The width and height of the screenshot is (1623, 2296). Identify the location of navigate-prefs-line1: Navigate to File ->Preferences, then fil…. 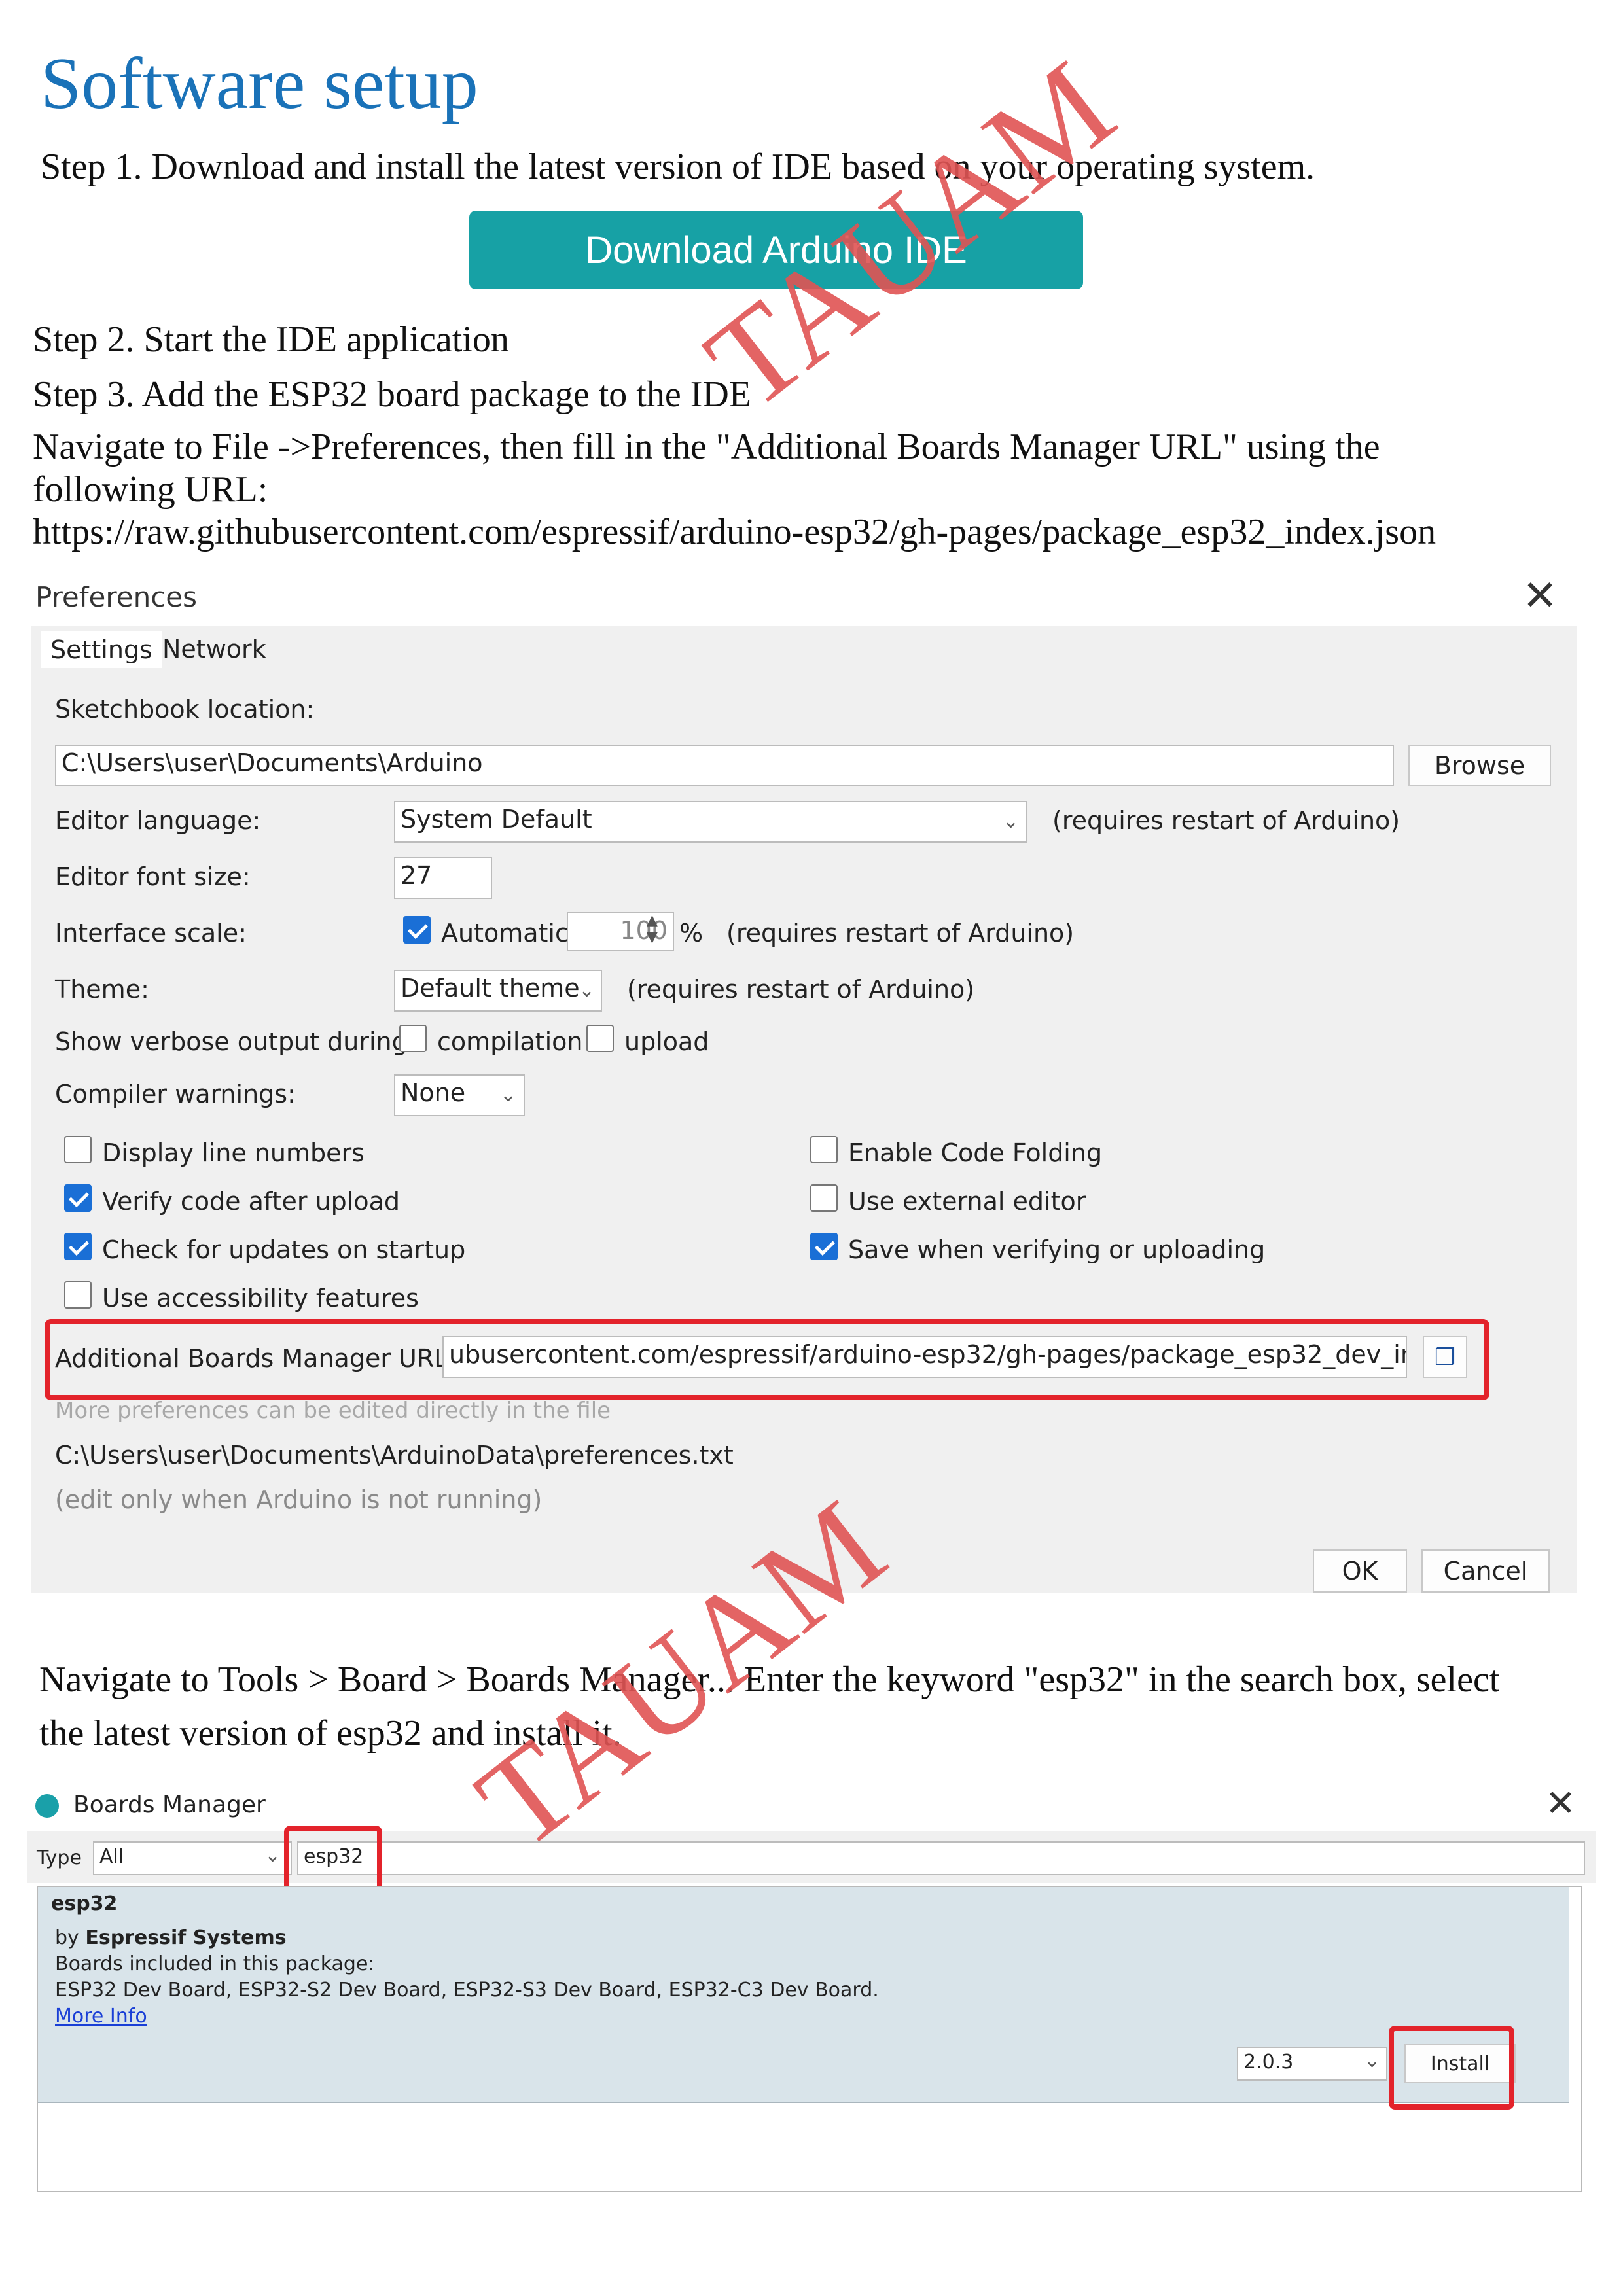
(706, 447).